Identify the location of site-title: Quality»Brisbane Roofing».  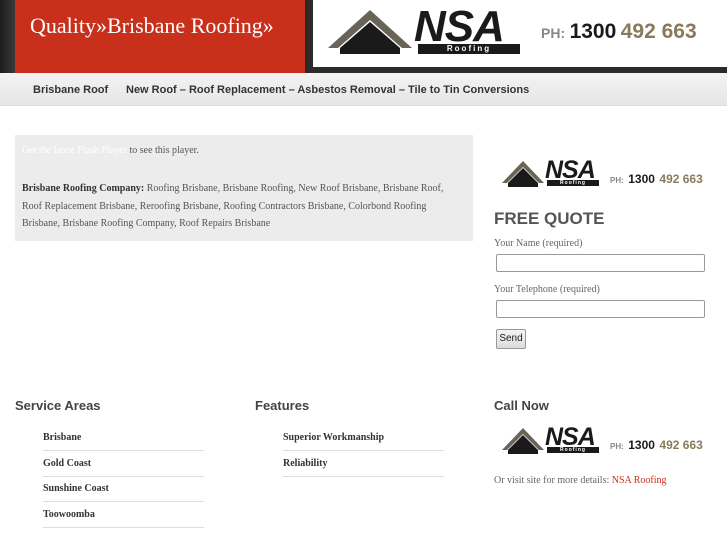
(152, 26).